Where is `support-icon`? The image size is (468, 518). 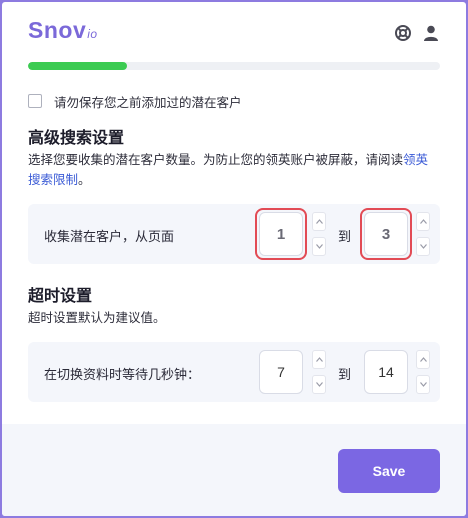
support-icon is located at coordinates (403, 33).